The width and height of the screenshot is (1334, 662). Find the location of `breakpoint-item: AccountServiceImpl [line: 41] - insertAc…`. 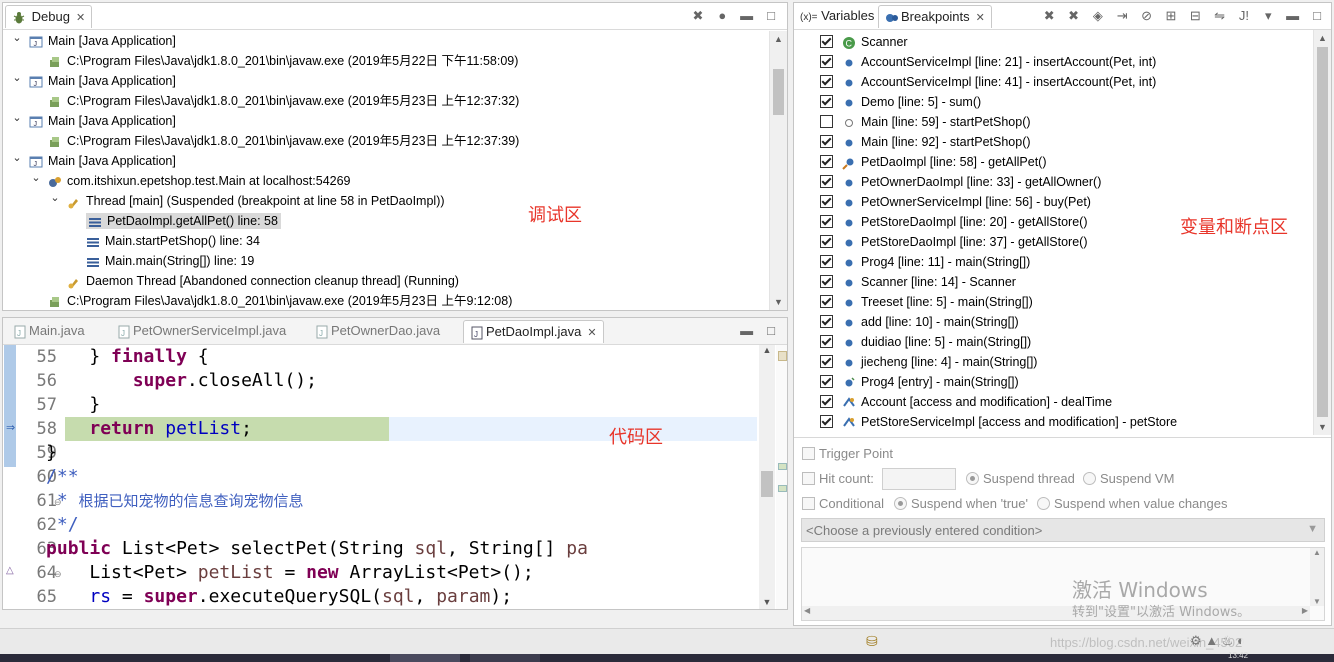

breakpoint-item: AccountServiceImpl [line: 41] - insertAc… is located at coordinates (988, 82).